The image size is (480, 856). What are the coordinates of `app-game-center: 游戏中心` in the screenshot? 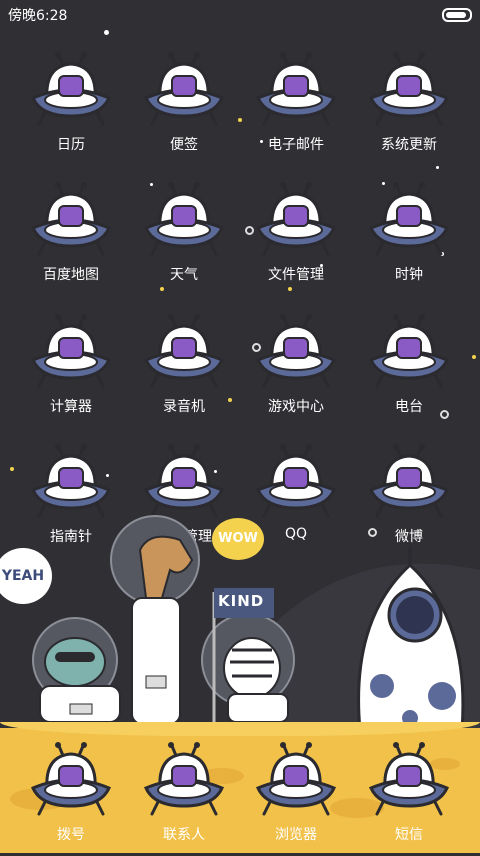 It's located at (296, 368).